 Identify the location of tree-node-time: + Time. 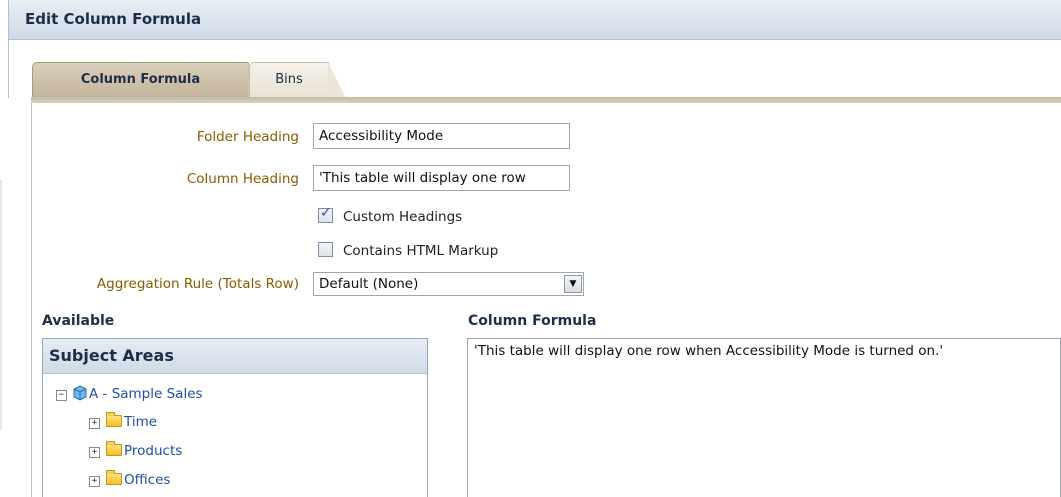
(123, 421).